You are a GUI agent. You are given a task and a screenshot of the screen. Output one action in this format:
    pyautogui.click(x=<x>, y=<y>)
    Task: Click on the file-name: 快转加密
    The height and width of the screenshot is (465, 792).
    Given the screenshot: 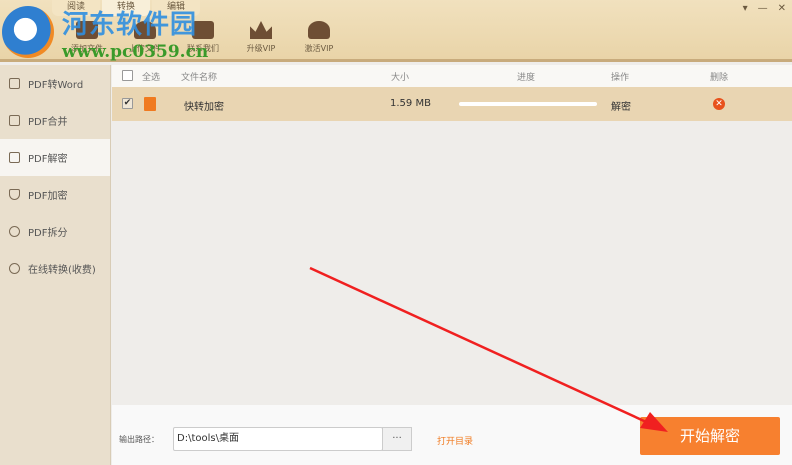 What is the action you would take?
    pyautogui.click(x=204, y=107)
    